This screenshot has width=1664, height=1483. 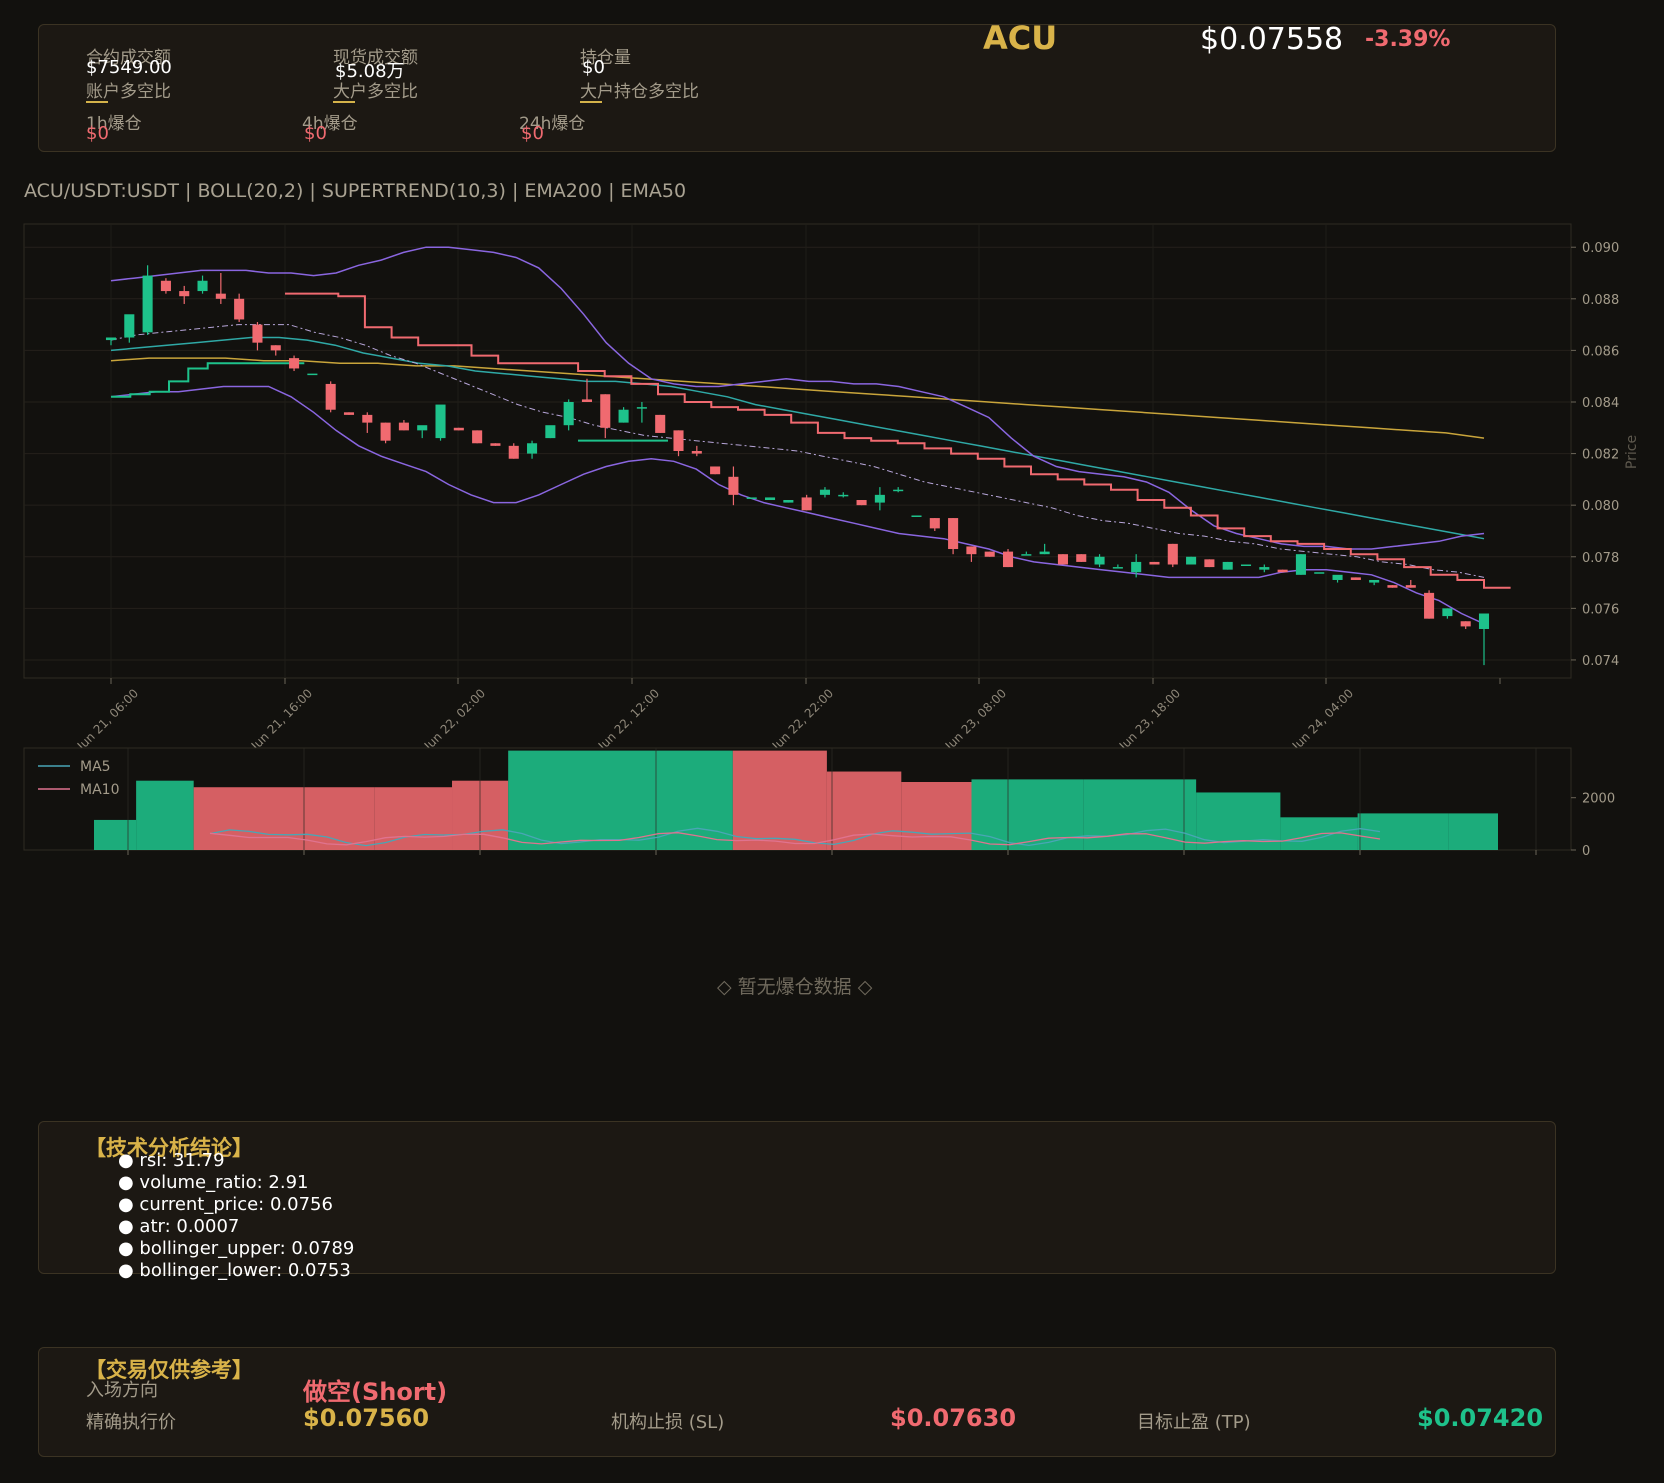 What do you see at coordinates (122, 1390) in the screenshot?
I see `direction-label: 入场方向` at bounding box center [122, 1390].